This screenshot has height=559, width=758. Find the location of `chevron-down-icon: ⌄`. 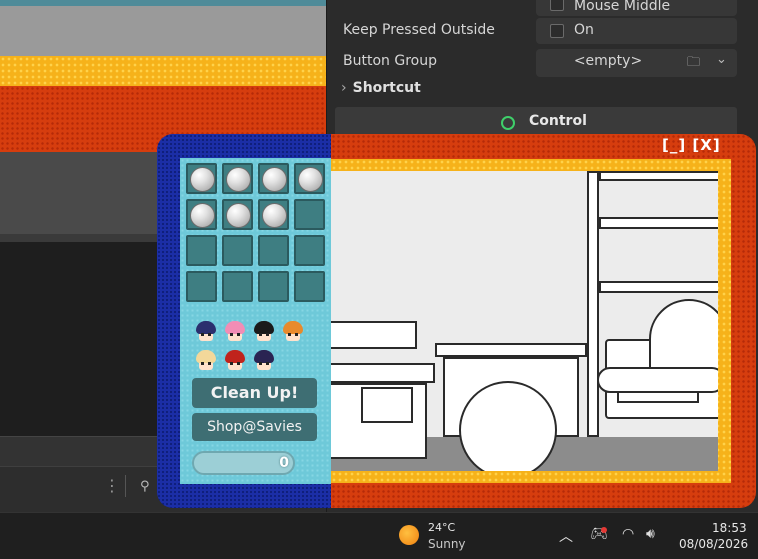

chevron-down-icon: ⌄ is located at coordinates (721, 59).